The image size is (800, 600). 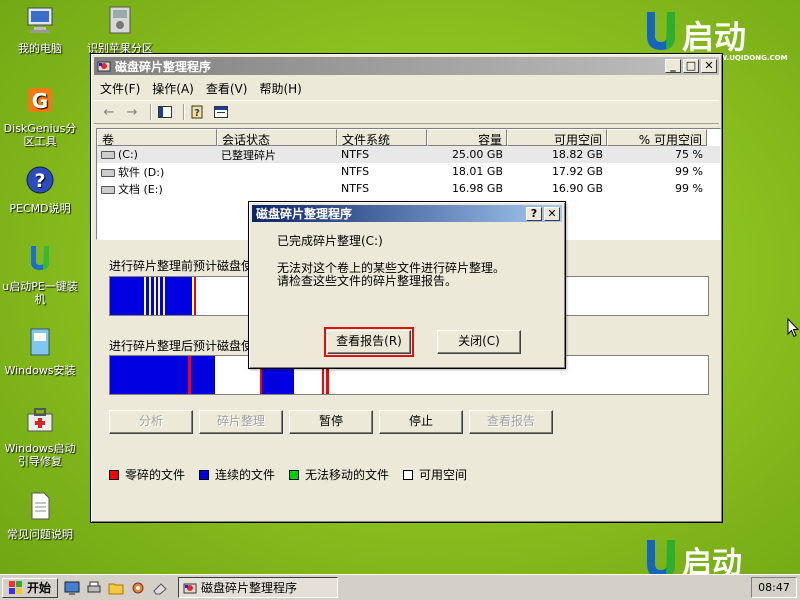 What do you see at coordinates (157, 137) in the screenshot?
I see `column-volume: 卷` at bounding box center [157, 137].